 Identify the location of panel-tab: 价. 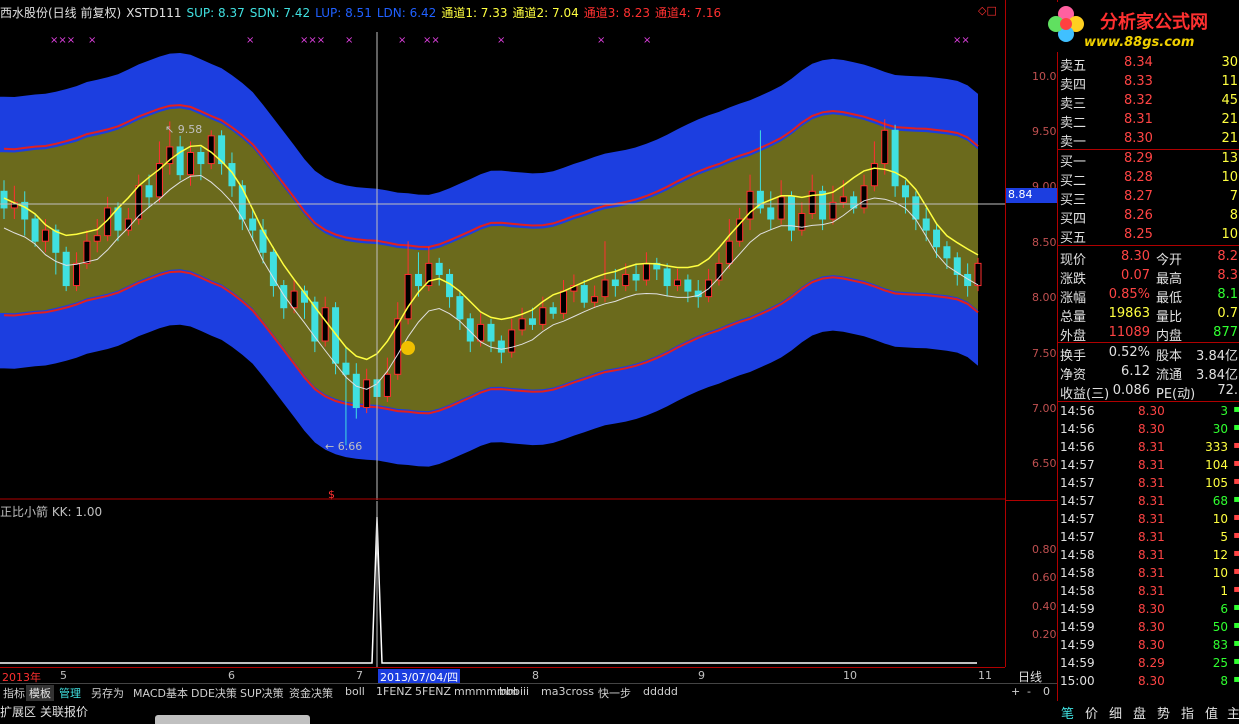
(1091, 712).